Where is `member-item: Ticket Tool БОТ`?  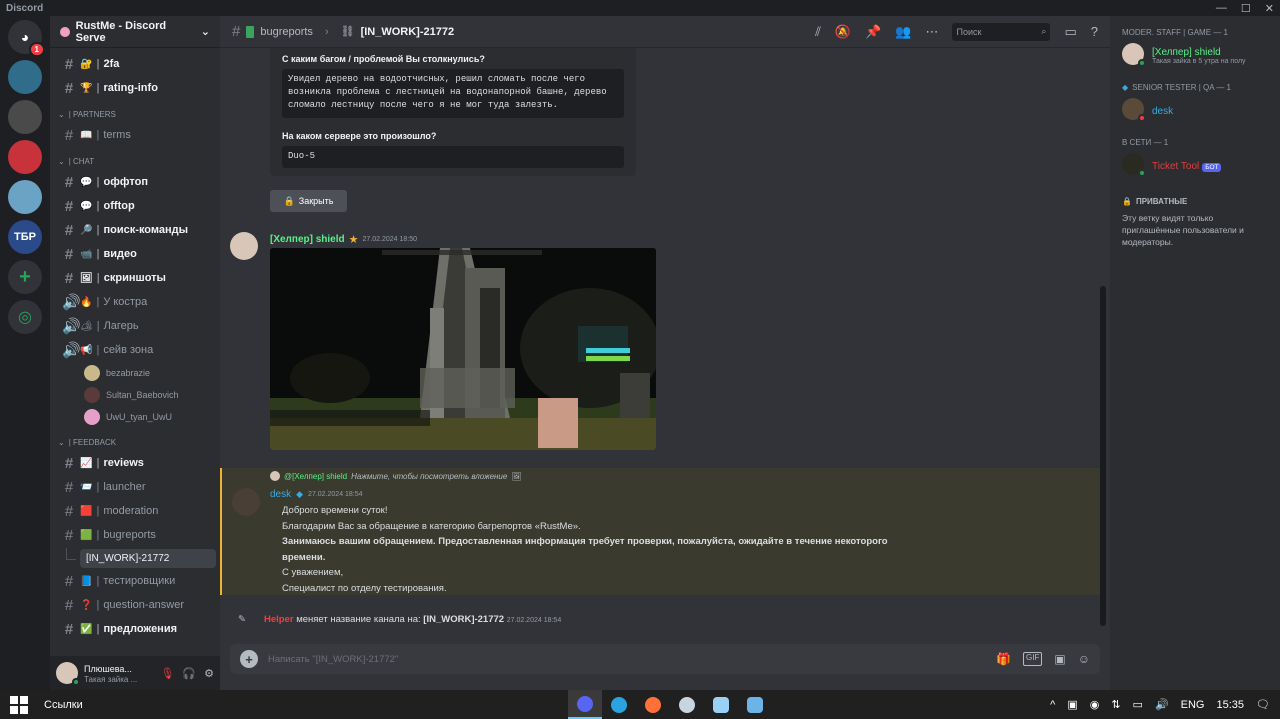
member-item: Ticket Tool БОТ is located at coordinates (1195, 165).